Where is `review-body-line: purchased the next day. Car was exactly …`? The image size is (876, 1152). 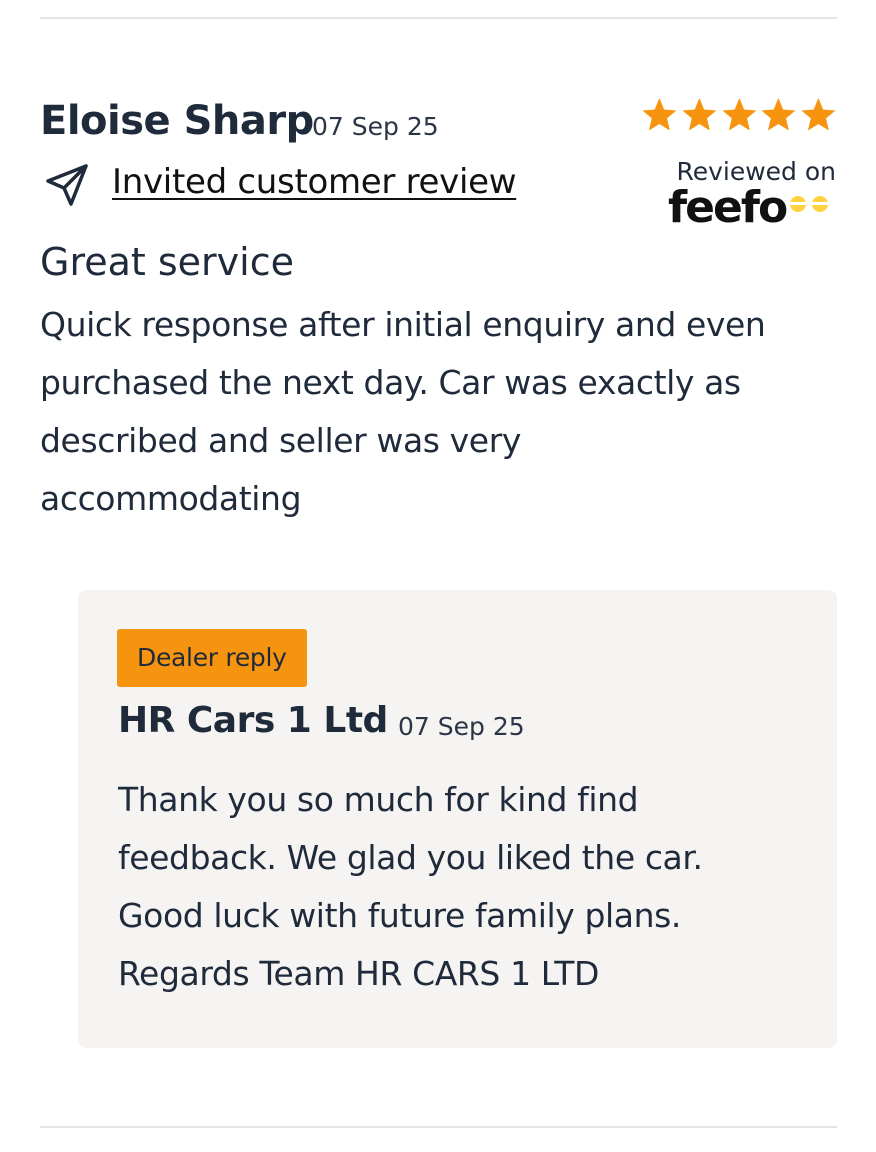 review-body-line: purchased the next day. Car was exactly … is located at coordinates (390, 382).